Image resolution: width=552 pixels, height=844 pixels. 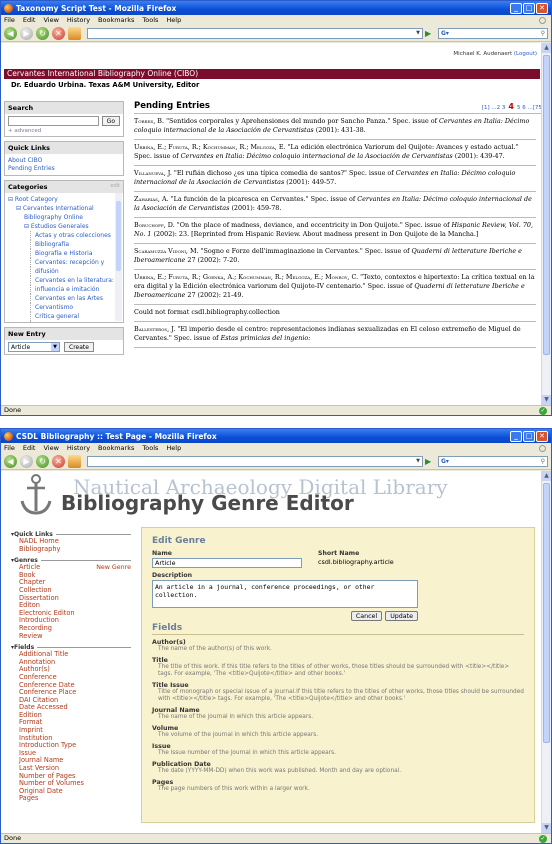 I want to click on entry-type-select: Article ▼, so click(x=34, y=347).